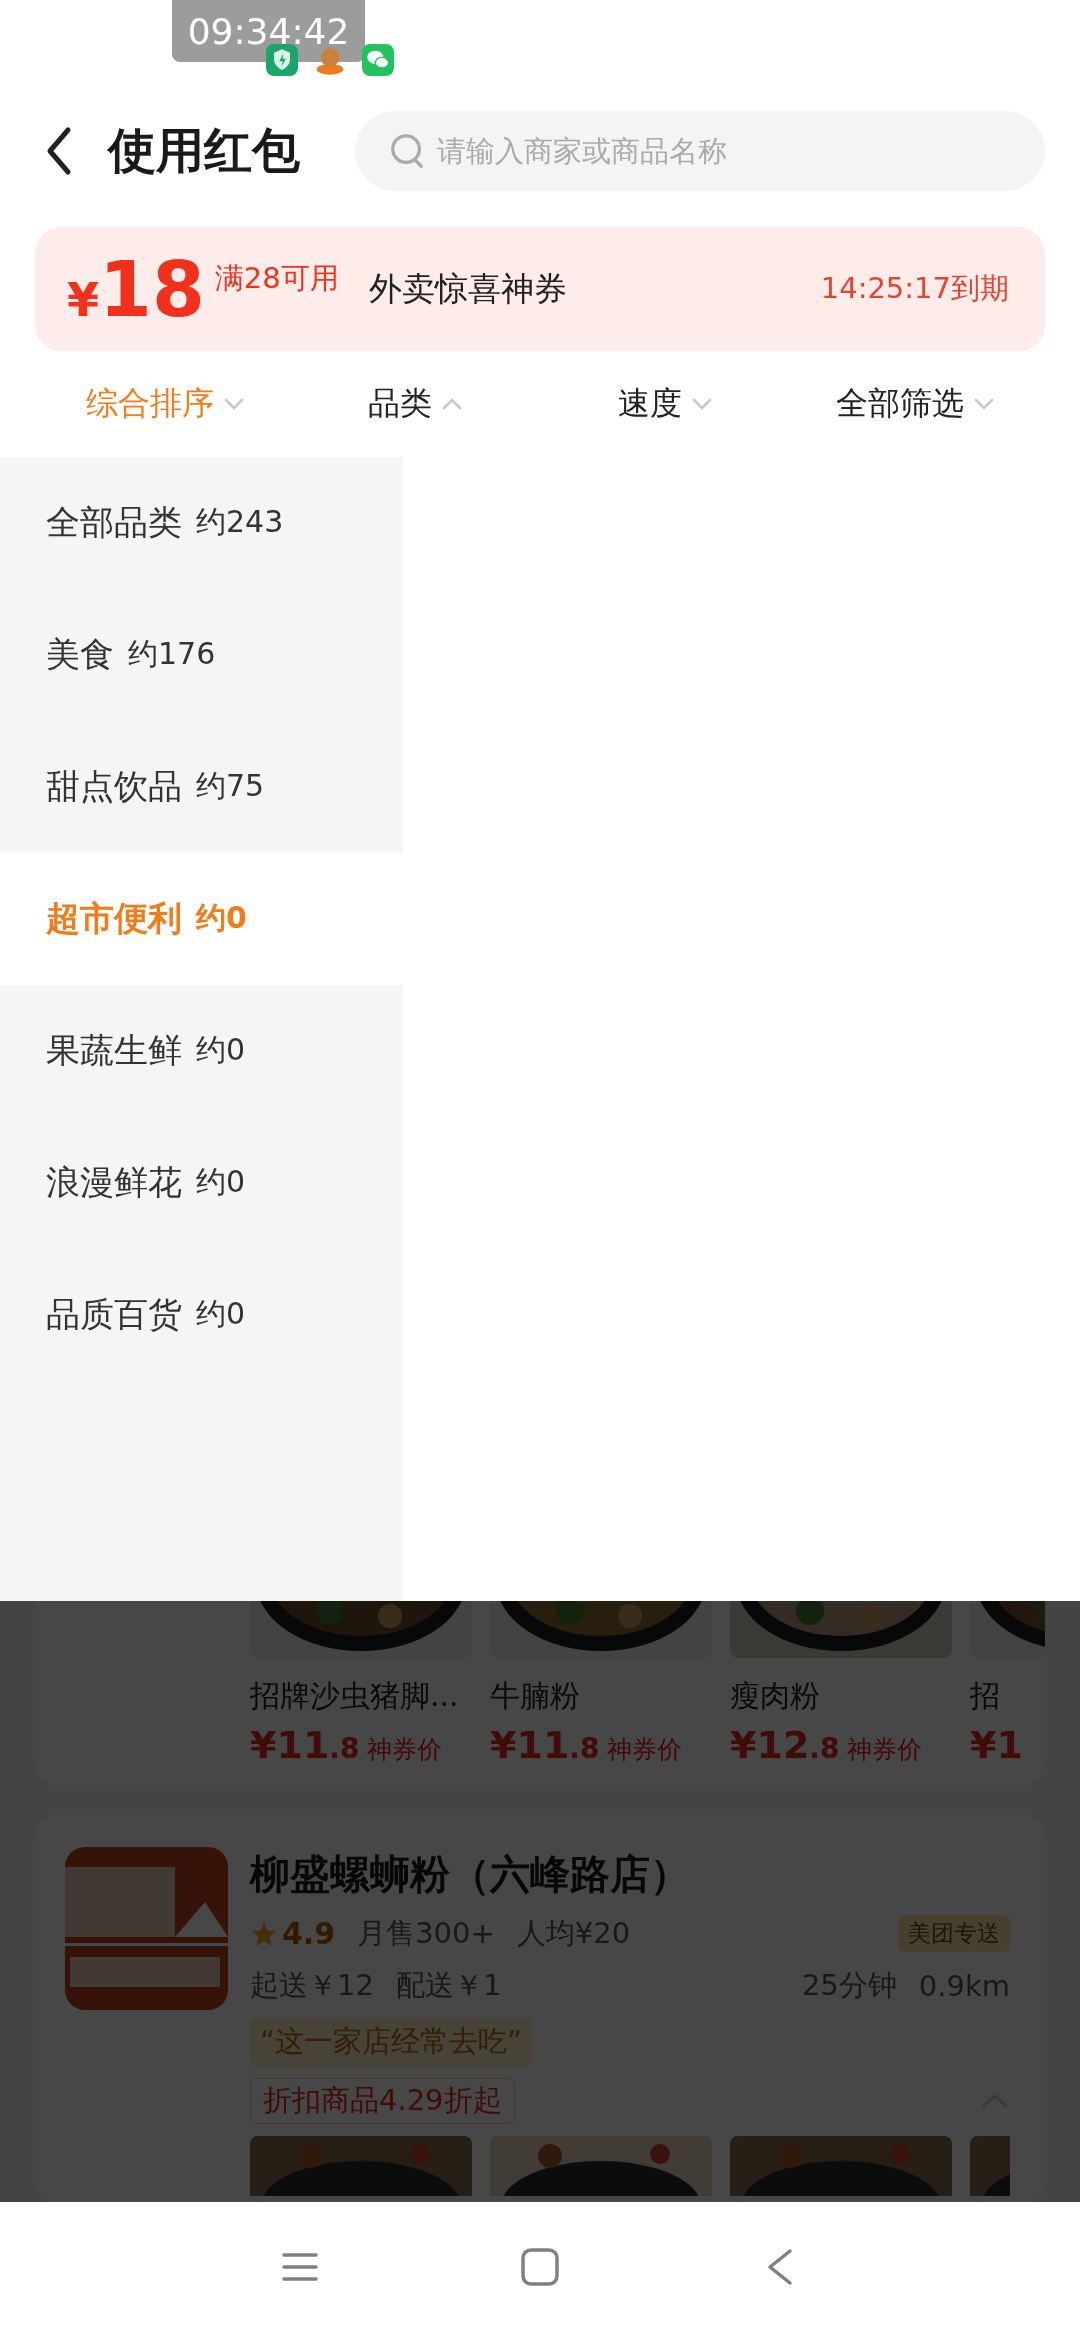  What do you see at coordinates (378, 60) in the screenshot?
I see `chat-app-icon` at bounding box center [378, 60].